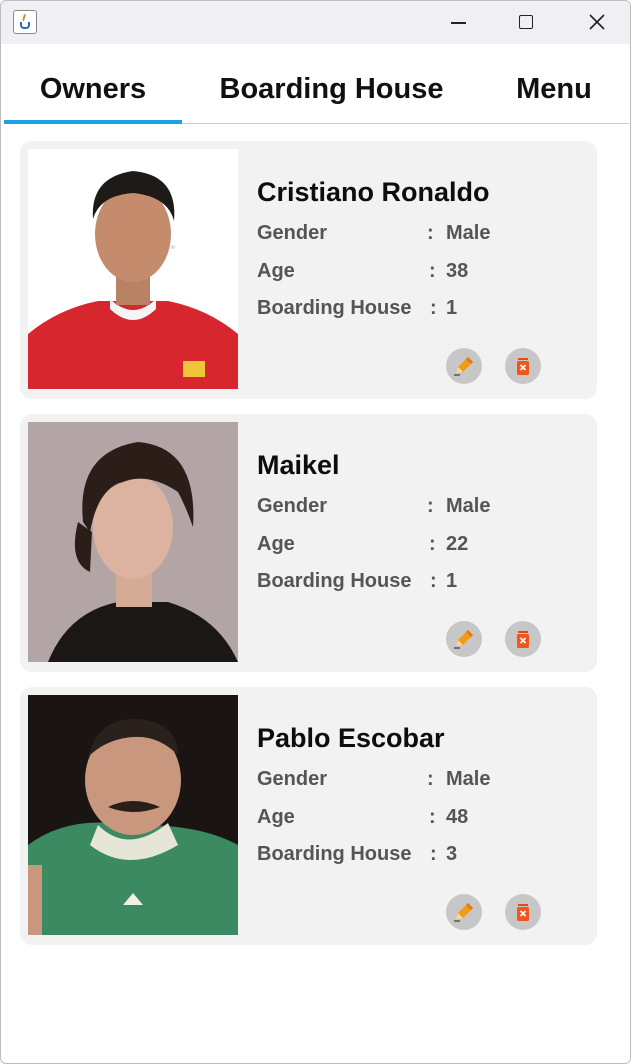 The width and height of the screenshot is (631, 1064). What do you see at coordinates (351, 738) in the screenshot?
I see `owner-name: Pablo Escobar` at bounding box center [351, 738].